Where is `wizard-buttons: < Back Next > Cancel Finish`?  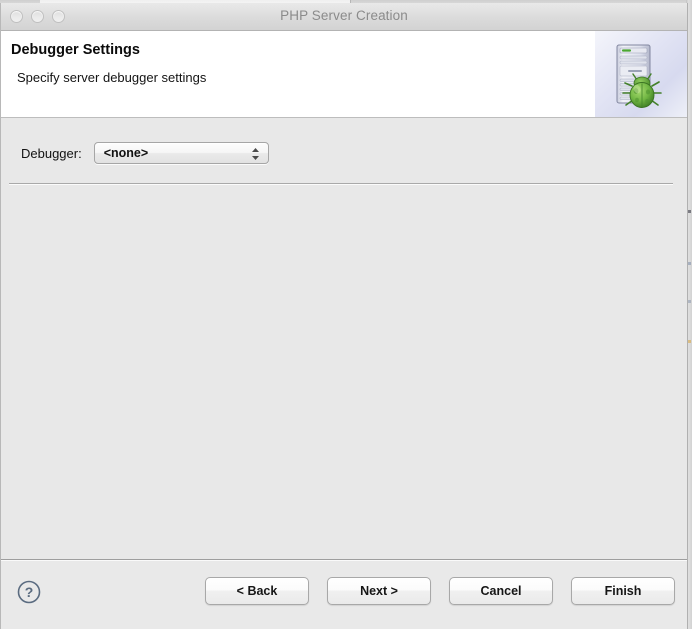 wizard-buttons: < Back Next > Cancel Finish is located at coordinates (440, 591).